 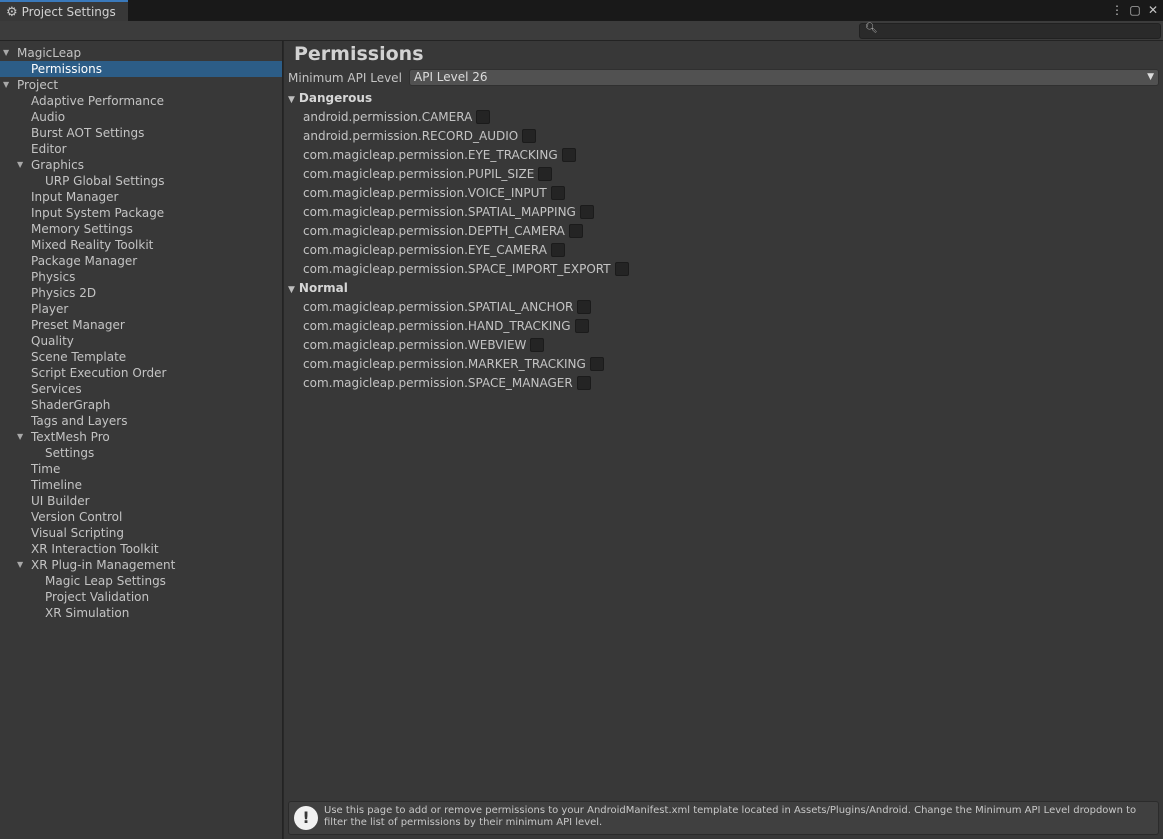 I want to click on sidebar-item-shadergraph: ShaderGraph, so click(x=141, y=405).